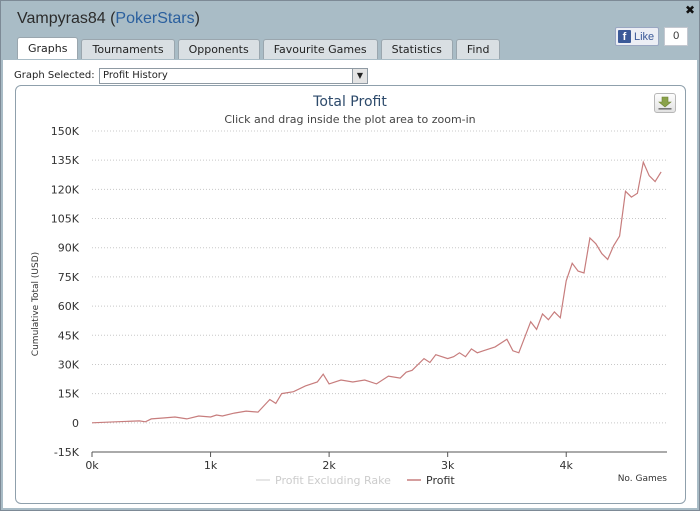 The width and height of the screenshot is (700, 511). Describe the element at coordinates (478, 49) in the screenshot. I see `tab-find: Find` at that location.